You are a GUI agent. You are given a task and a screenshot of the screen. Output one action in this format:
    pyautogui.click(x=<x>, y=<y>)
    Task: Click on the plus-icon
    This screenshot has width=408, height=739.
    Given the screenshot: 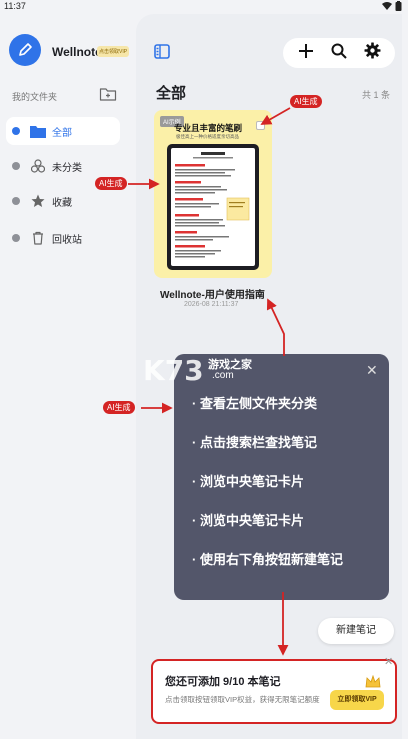 What is the action you would take?
    pyautogui.click(x=305, y=50)
    